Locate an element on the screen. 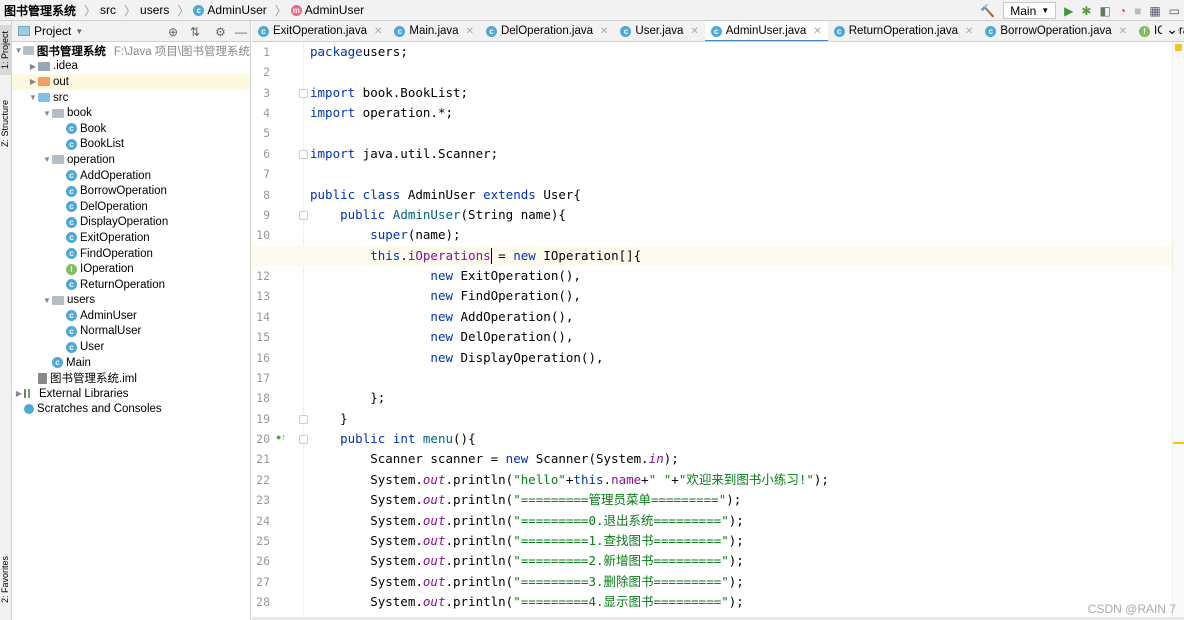 The image size is (1184, 620). stop-icon: ■ is located at coordinates (1137, 11).